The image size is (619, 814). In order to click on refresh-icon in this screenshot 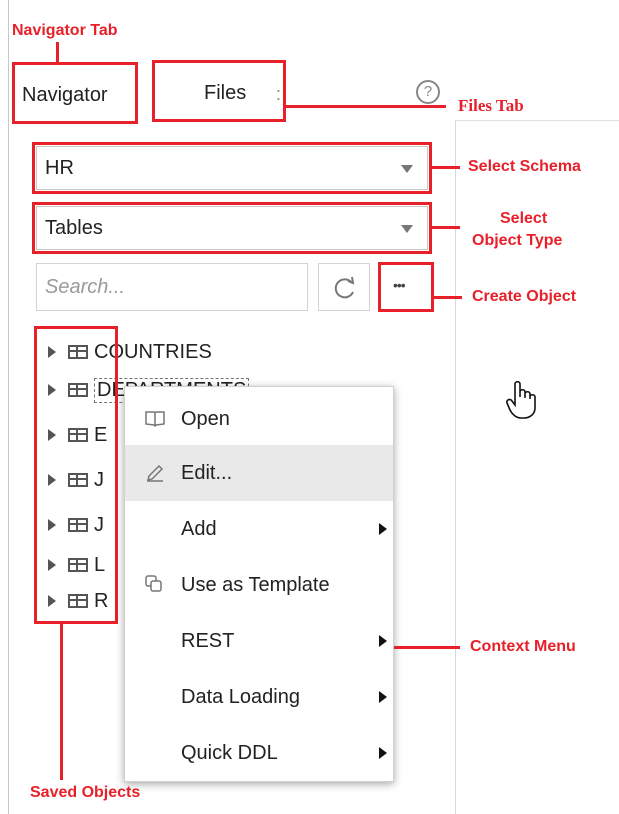, I will do `click(344, 287)`.